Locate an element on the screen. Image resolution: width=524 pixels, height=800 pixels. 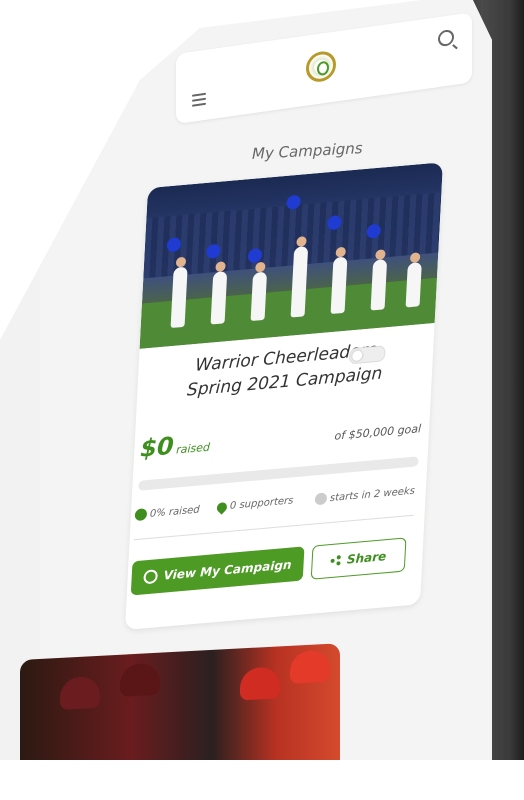
share-icon is located at coordinates (336, 560).